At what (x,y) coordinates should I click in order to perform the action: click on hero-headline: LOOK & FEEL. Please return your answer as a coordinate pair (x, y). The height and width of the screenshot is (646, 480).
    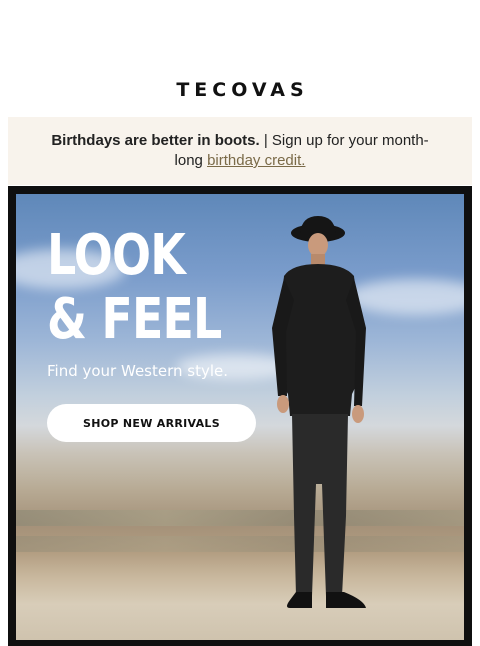
    Looking at the image, I should click on (134, 287).